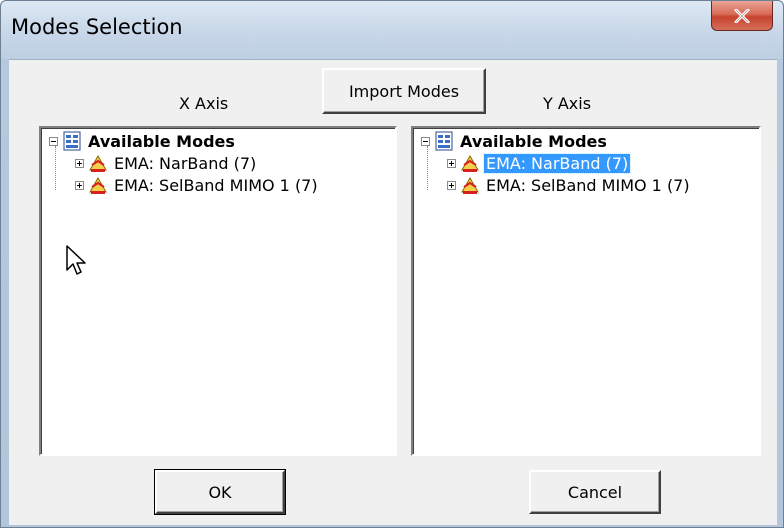  I want to click on mouse-pointer-icon, so click(76, 260).